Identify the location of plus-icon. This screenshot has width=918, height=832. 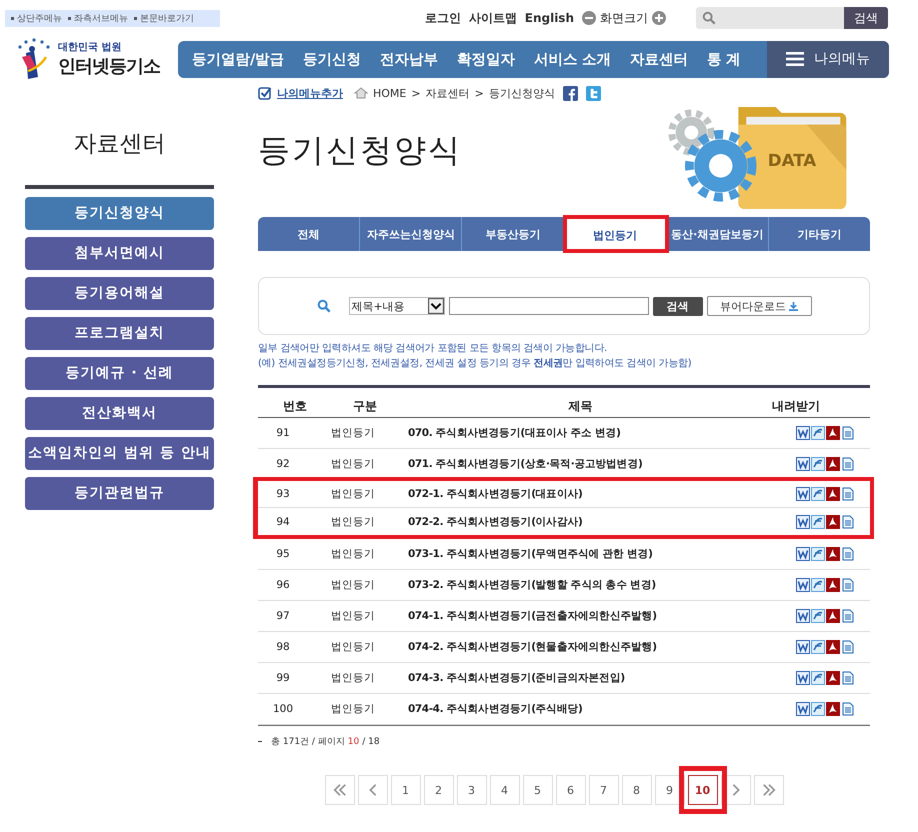
(659, 18).